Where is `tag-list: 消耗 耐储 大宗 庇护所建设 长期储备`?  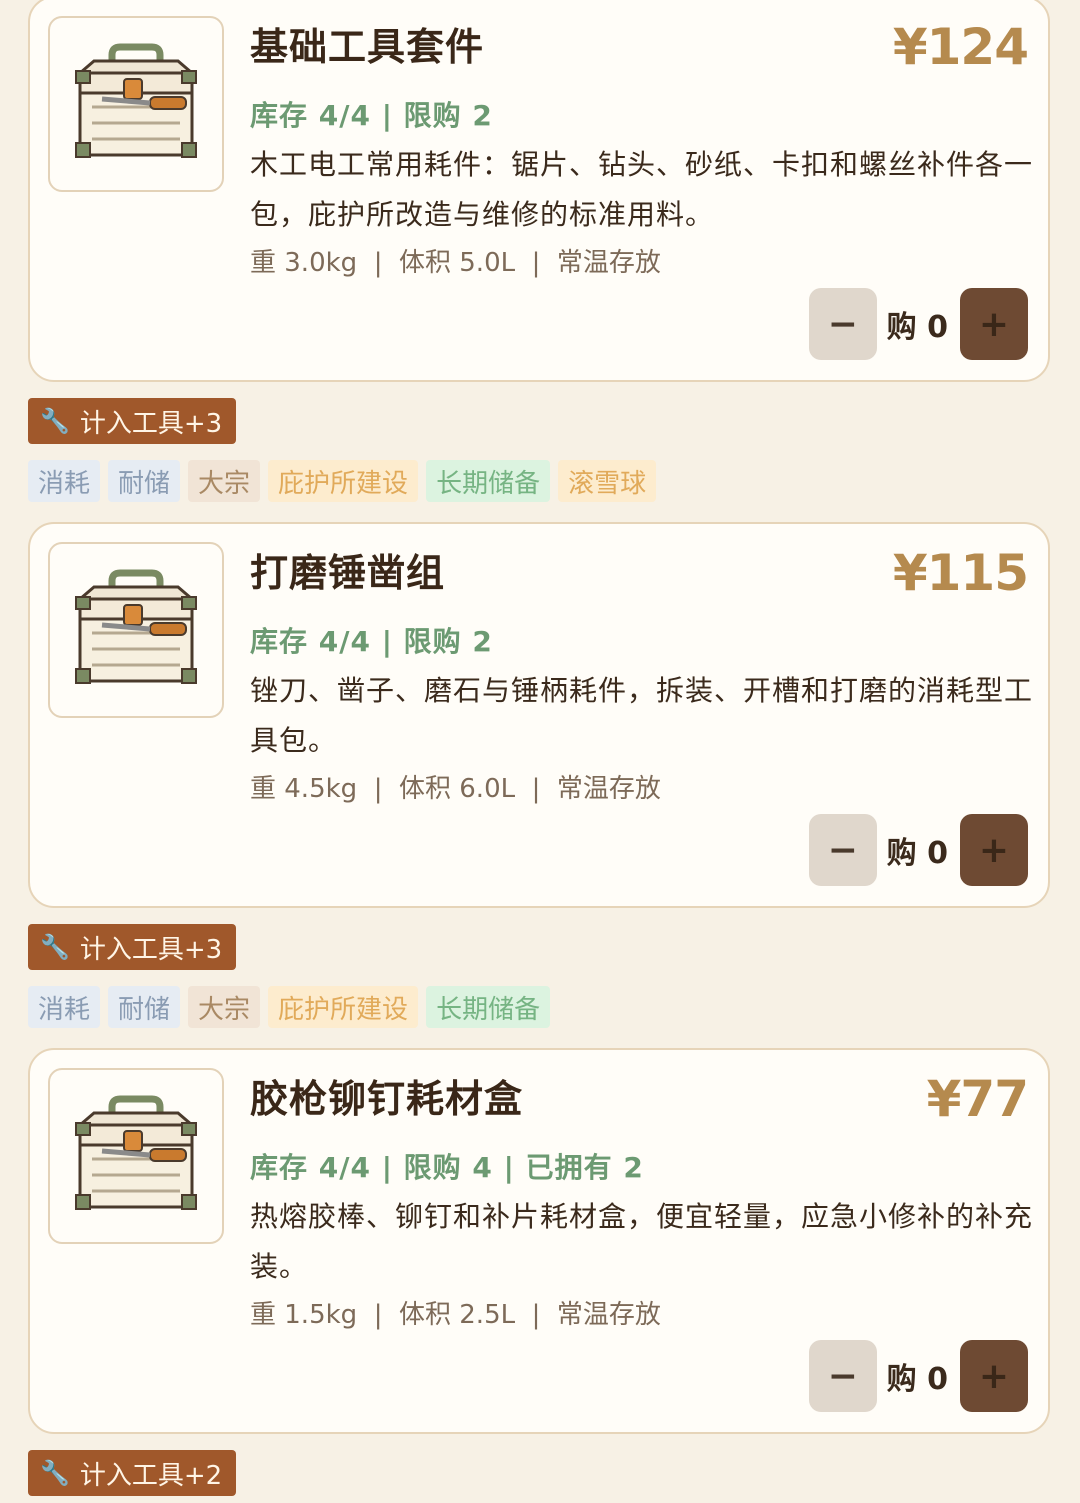
tag-list: 消耗 耐储 大宗 庇护所建设 长期储备 is located at coordinates (289, 1007).